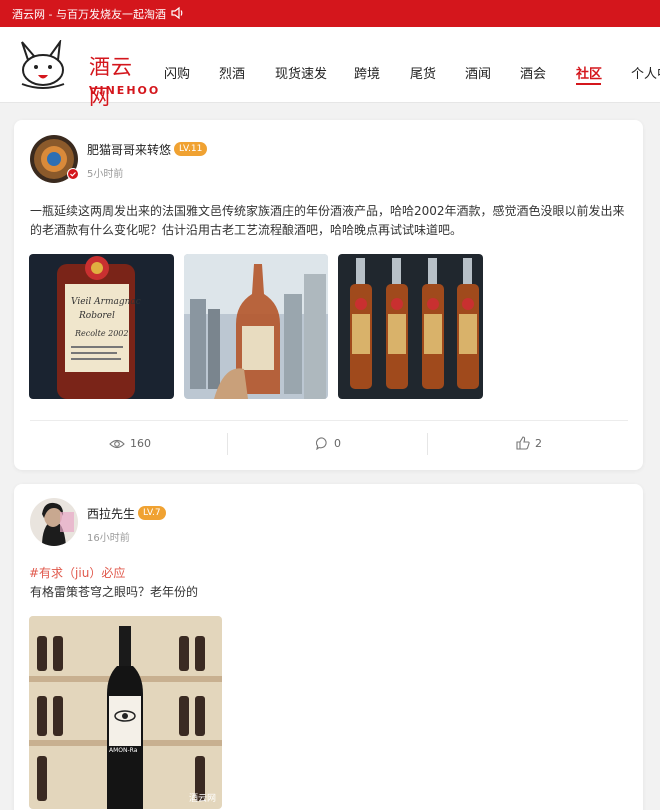  I want to click on like-button: 2, so click(529, 443).